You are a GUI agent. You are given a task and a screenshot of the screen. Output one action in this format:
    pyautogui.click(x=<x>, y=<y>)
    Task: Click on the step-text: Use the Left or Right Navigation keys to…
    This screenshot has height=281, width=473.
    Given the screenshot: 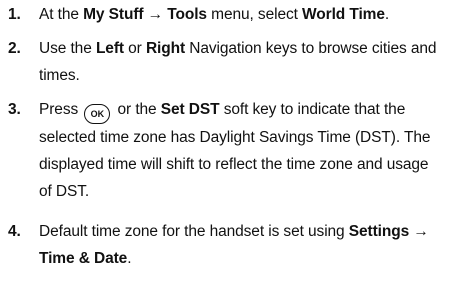 What is the action you would take?
    pyautogui.click(x=238, y=62)
    